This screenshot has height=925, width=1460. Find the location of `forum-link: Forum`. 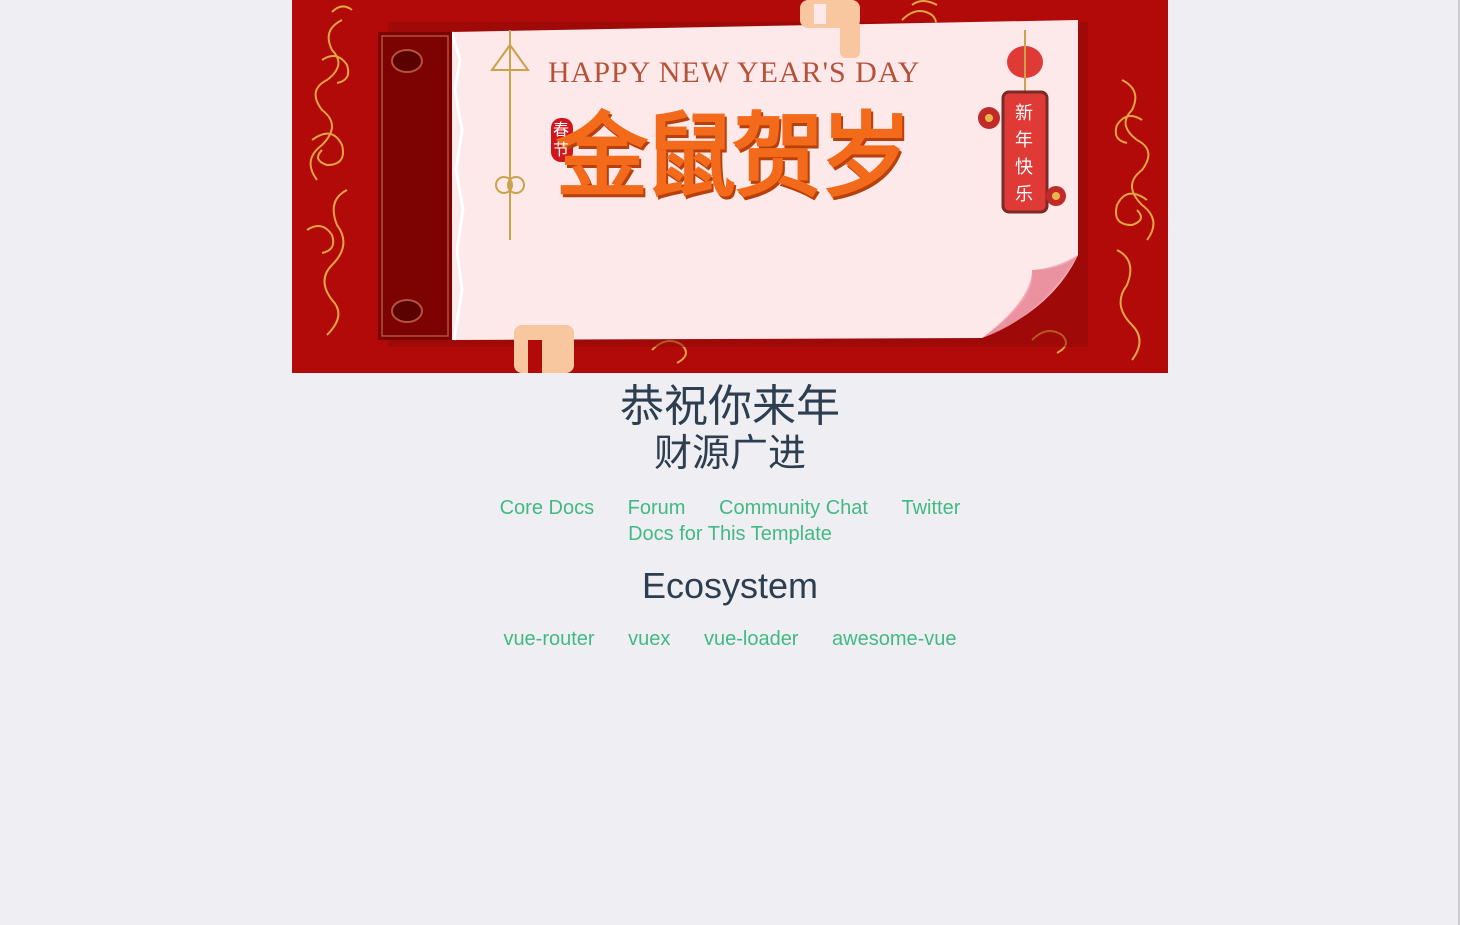

forum-link: Forum is located at coordinates (657, 508).